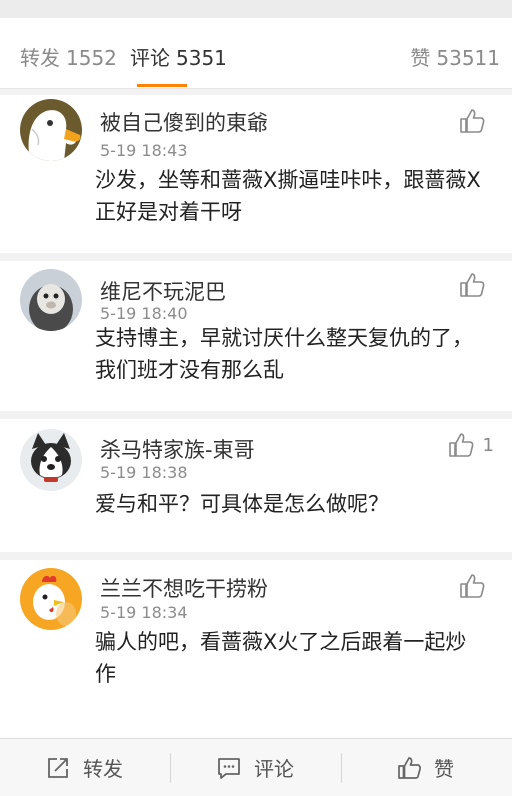 The image size is (512, 796). I want to click on like-button: 1, so click(470, 445).